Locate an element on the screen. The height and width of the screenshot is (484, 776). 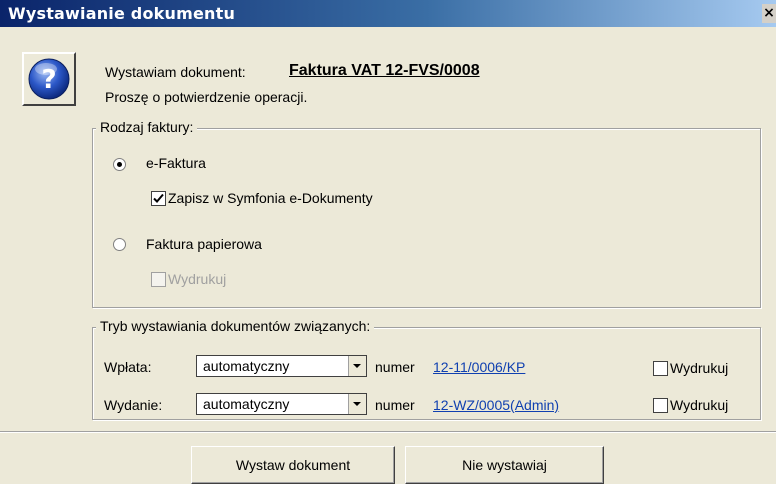
wydanie-number-link: 12-WZ/0005(Admin) is located at coordinates (496, 405).